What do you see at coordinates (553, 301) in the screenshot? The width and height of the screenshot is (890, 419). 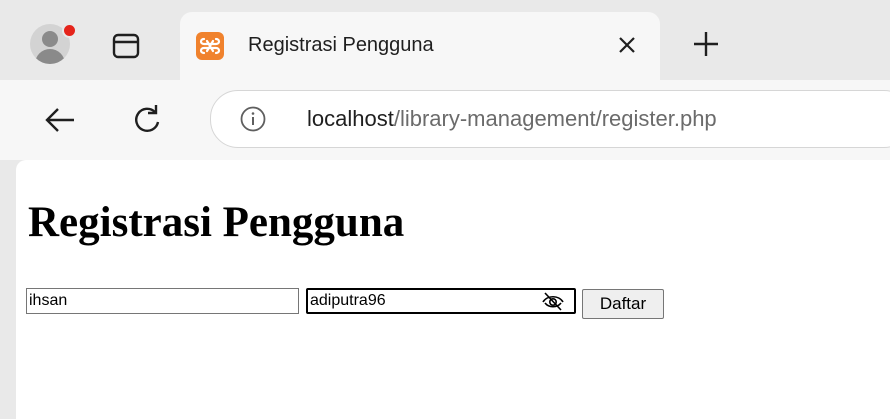 I see `eye-off-icon` at bounding box center [553, 301].